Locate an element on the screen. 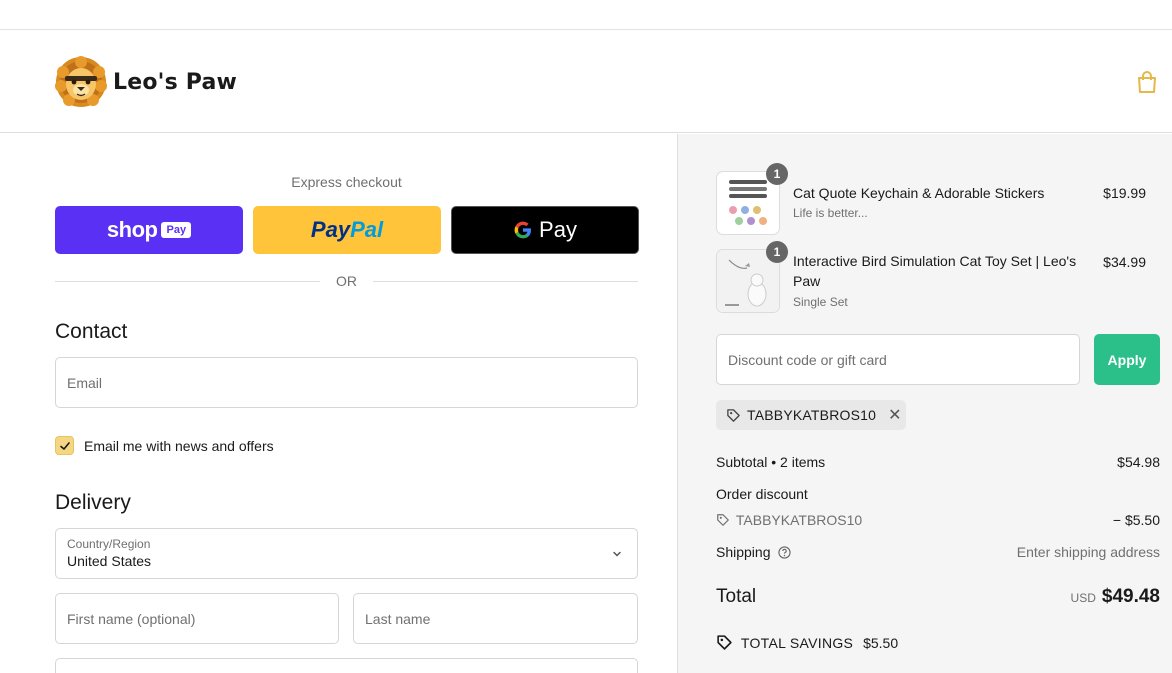 This screenshot has width=1172, height=673. chevron-down-icon is located at coordinates (617, 554).